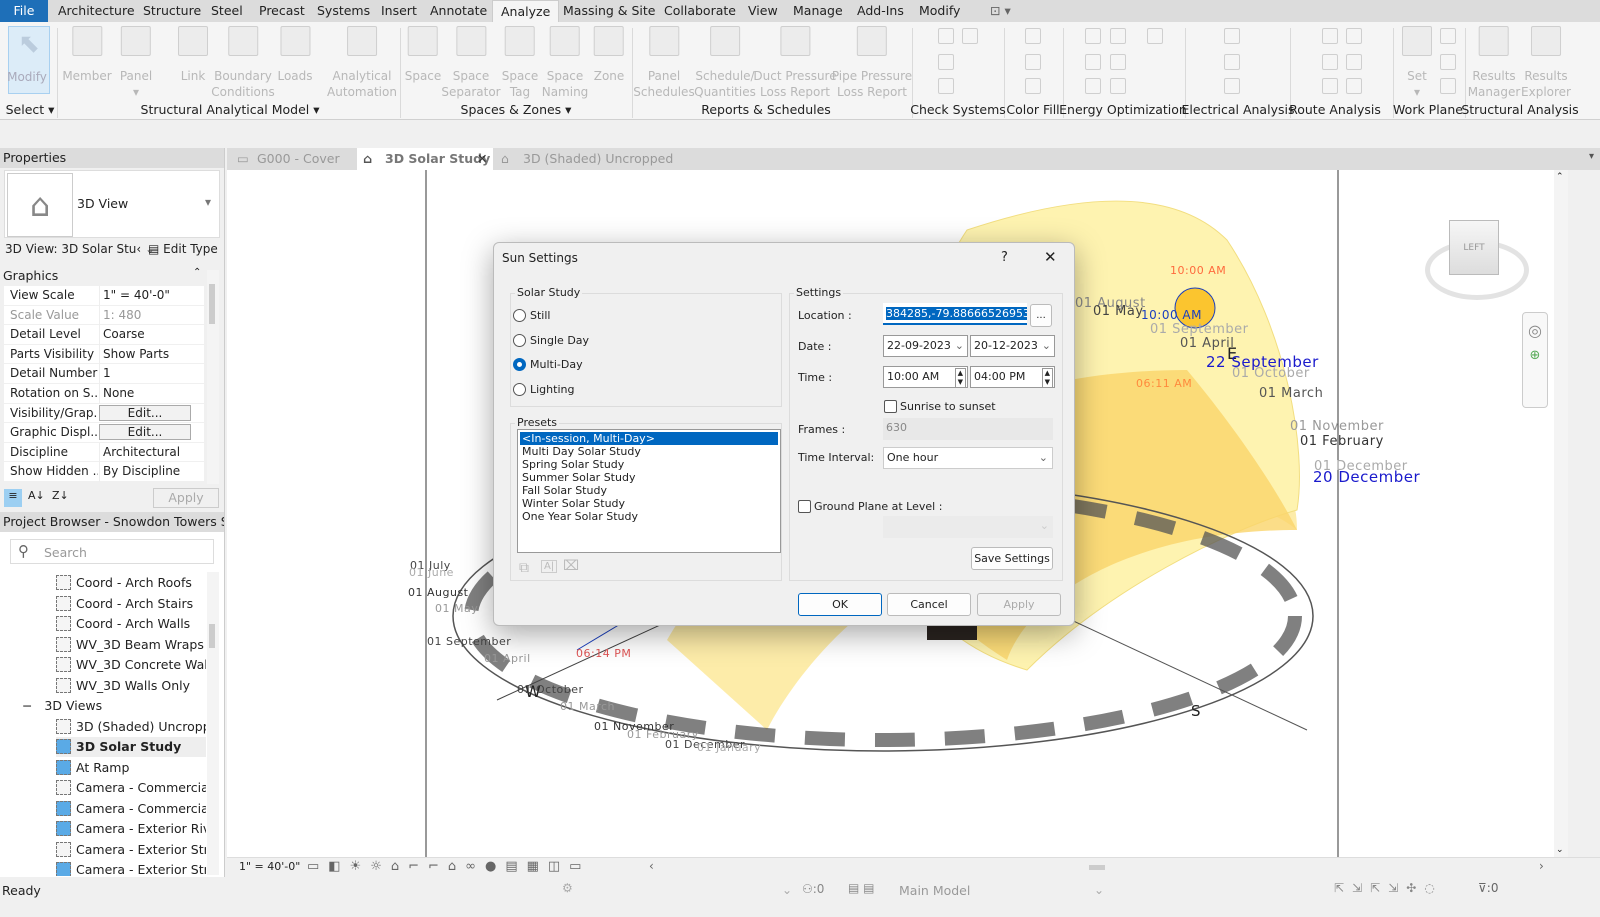 The image size is (1600, 917). I want to click on instance-selector: 3D View: 3D Solar Stu‹ ⌄, so click(80, 249).